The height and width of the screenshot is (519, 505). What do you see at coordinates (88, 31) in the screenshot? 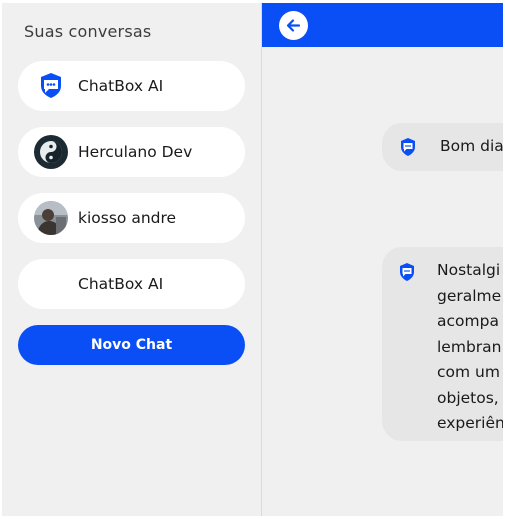
I see `sidebar-title: Suas conversas` at bounding box center [88, 31].